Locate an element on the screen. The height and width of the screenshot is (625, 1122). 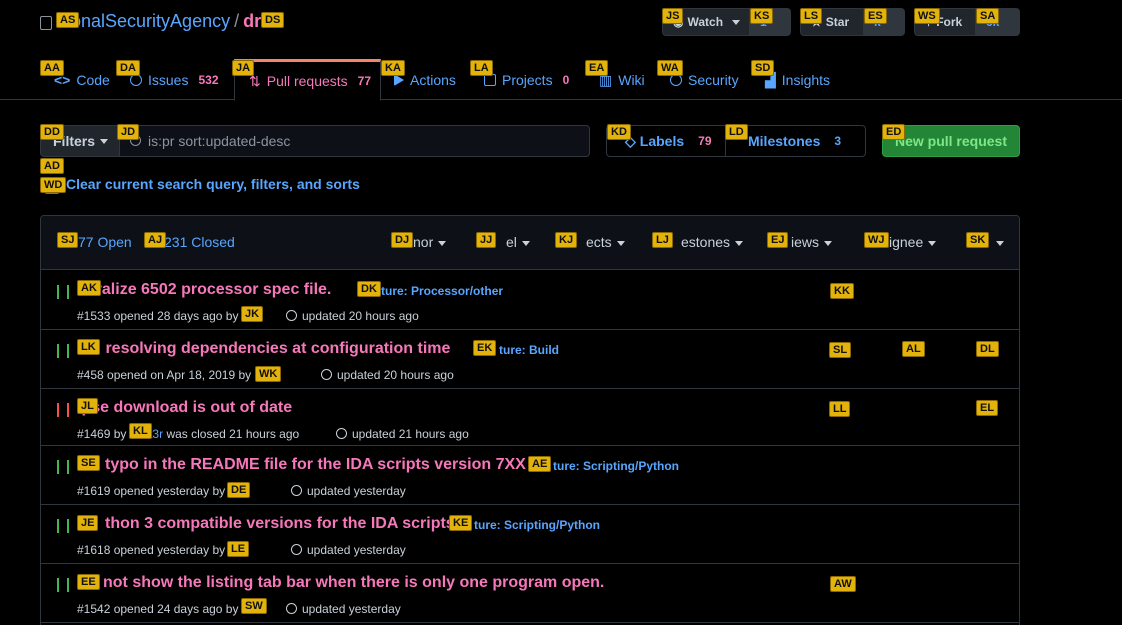
hint-badge: AD is located at coordinates (52, 166).